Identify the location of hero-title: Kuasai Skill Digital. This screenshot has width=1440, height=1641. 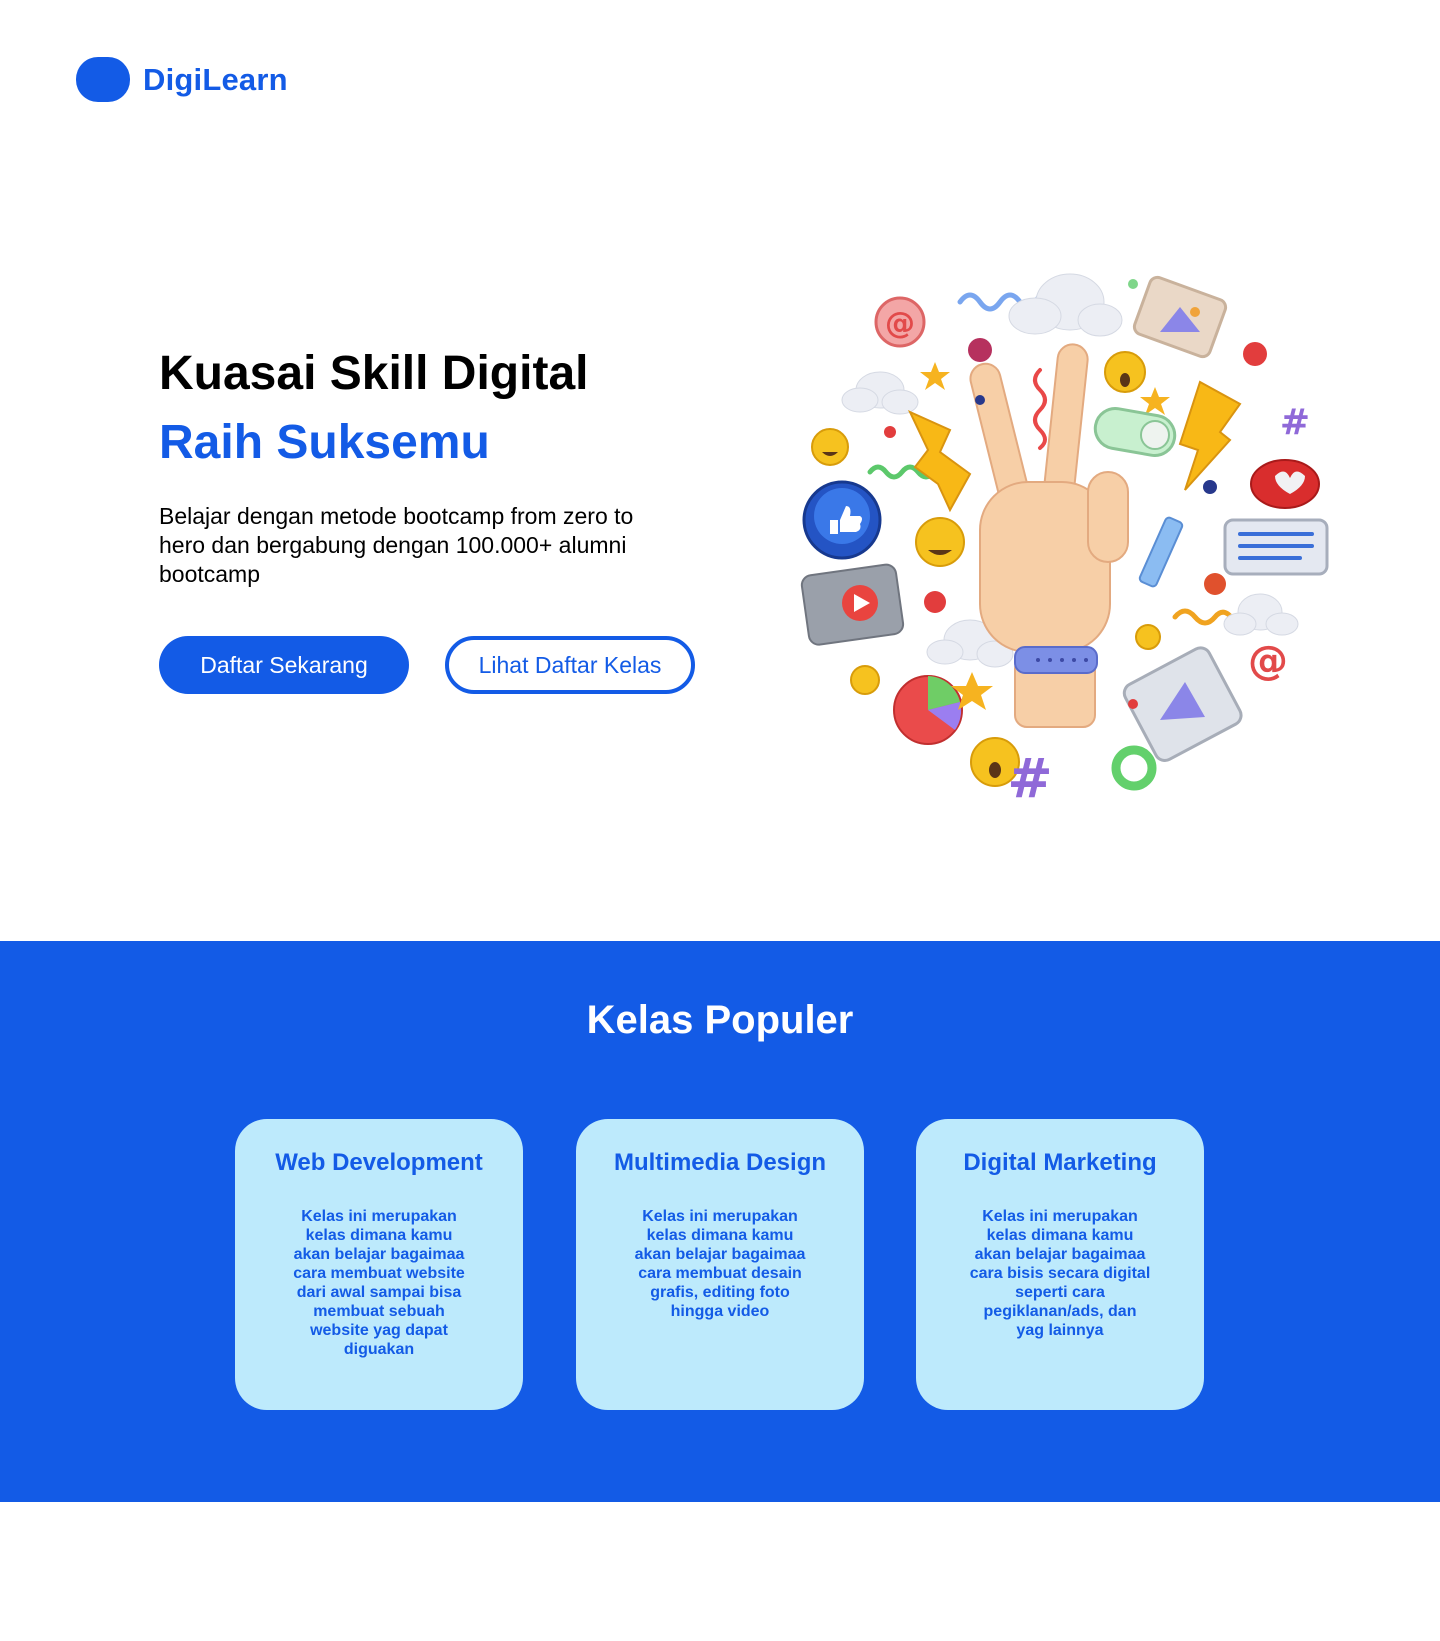
(374, 373).